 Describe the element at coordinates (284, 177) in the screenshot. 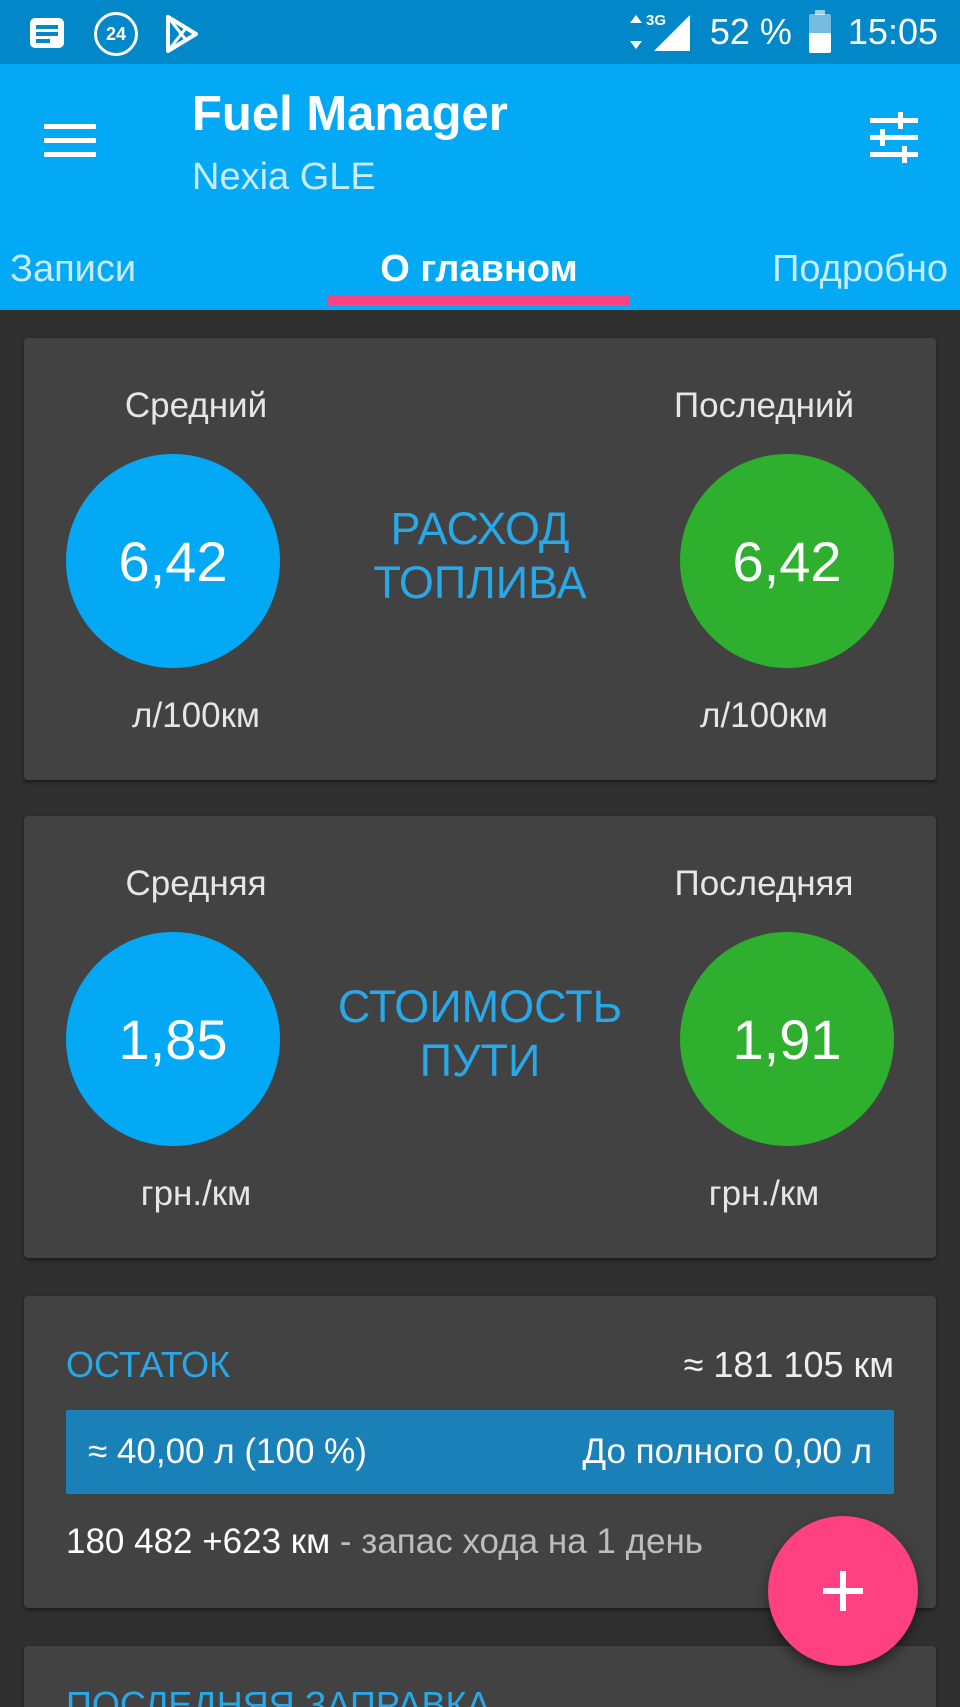

I see `vehicle-name: Nexia GLE` at that location.